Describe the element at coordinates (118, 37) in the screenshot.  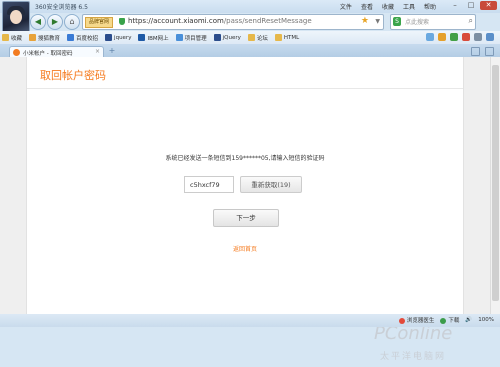
I see `bookmark-item: jquery` at that location.